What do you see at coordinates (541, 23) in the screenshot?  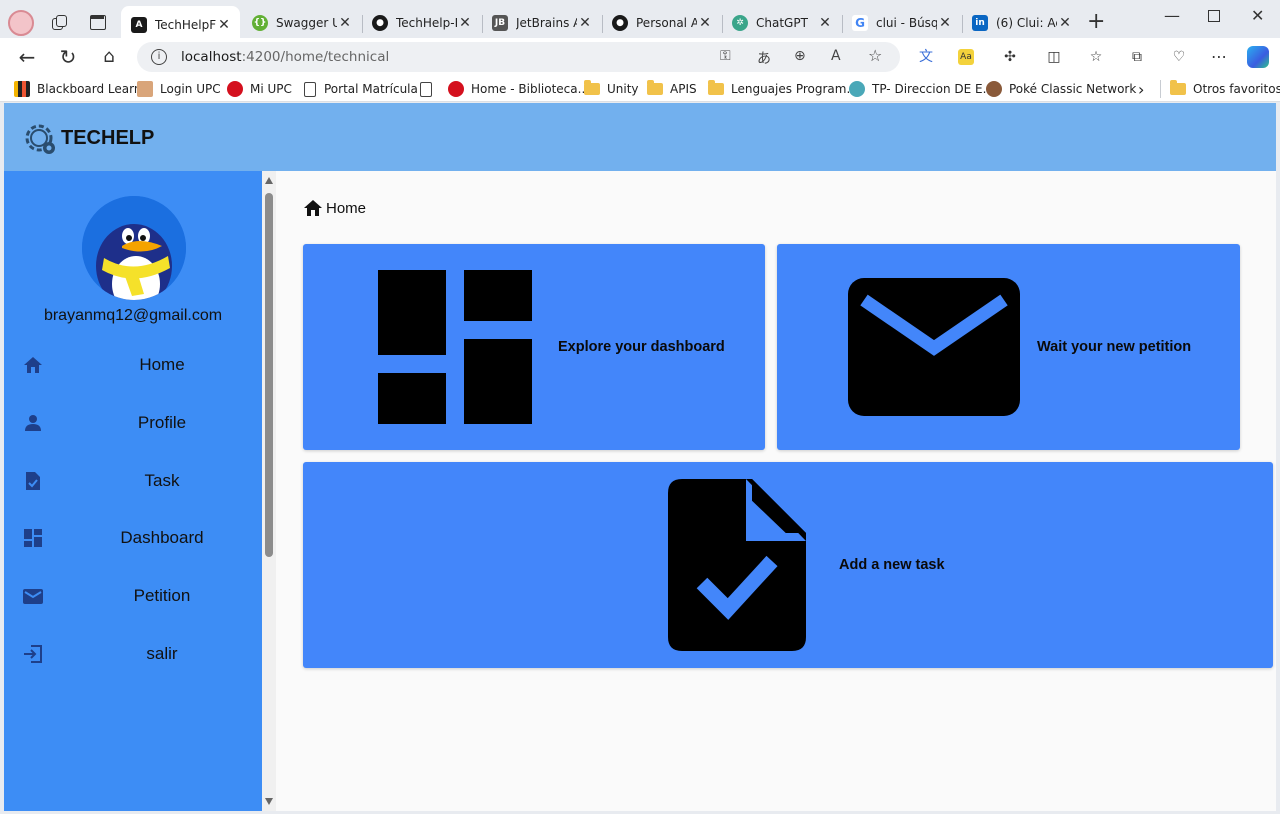 I see `tab-jetbrains: JB JetBrains Ac ✕` at bounding box center [541, 23].